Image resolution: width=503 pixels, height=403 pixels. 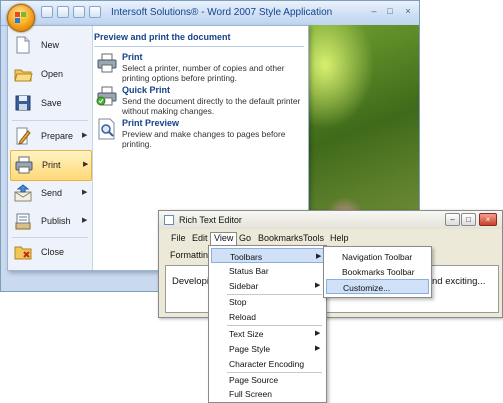 I want to click on submenu-navigation-toolbar: Navigation Toolbar, so click(x=377, y=256).